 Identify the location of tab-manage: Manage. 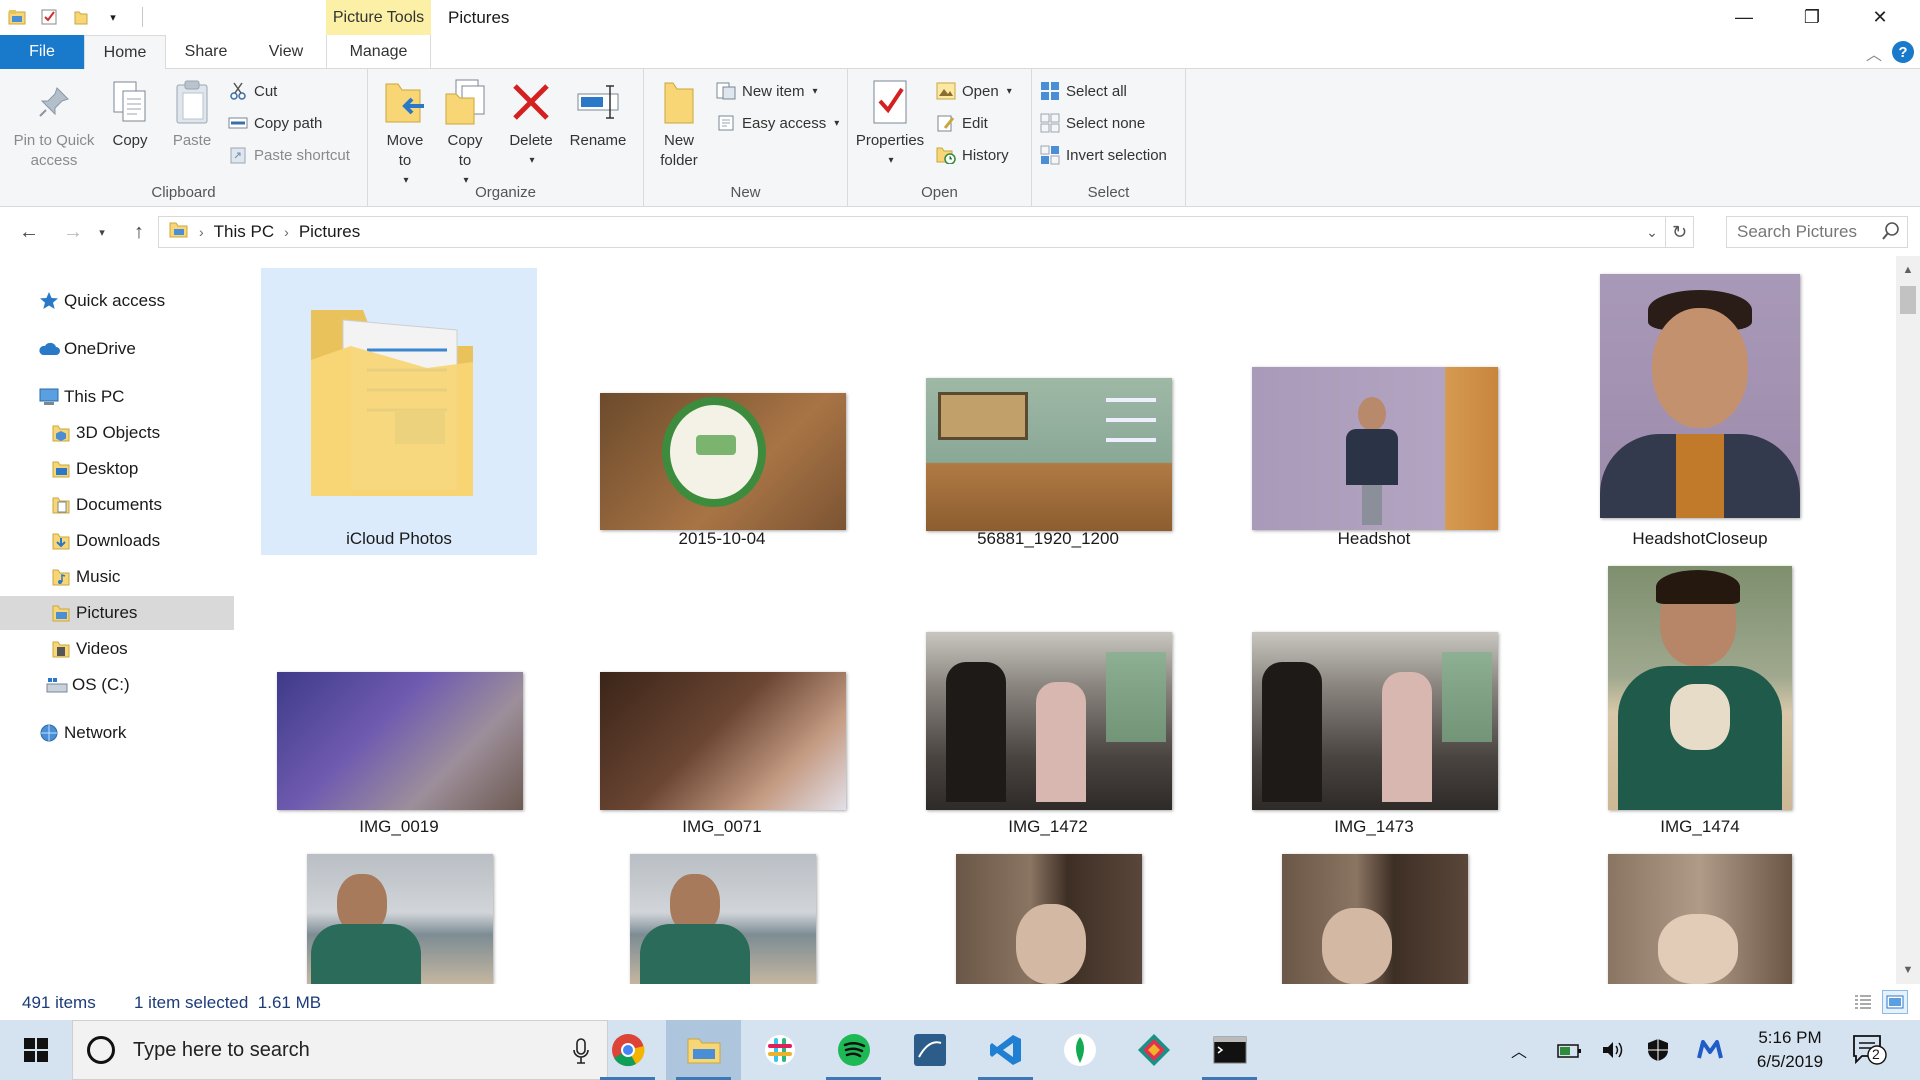
(378, 52).